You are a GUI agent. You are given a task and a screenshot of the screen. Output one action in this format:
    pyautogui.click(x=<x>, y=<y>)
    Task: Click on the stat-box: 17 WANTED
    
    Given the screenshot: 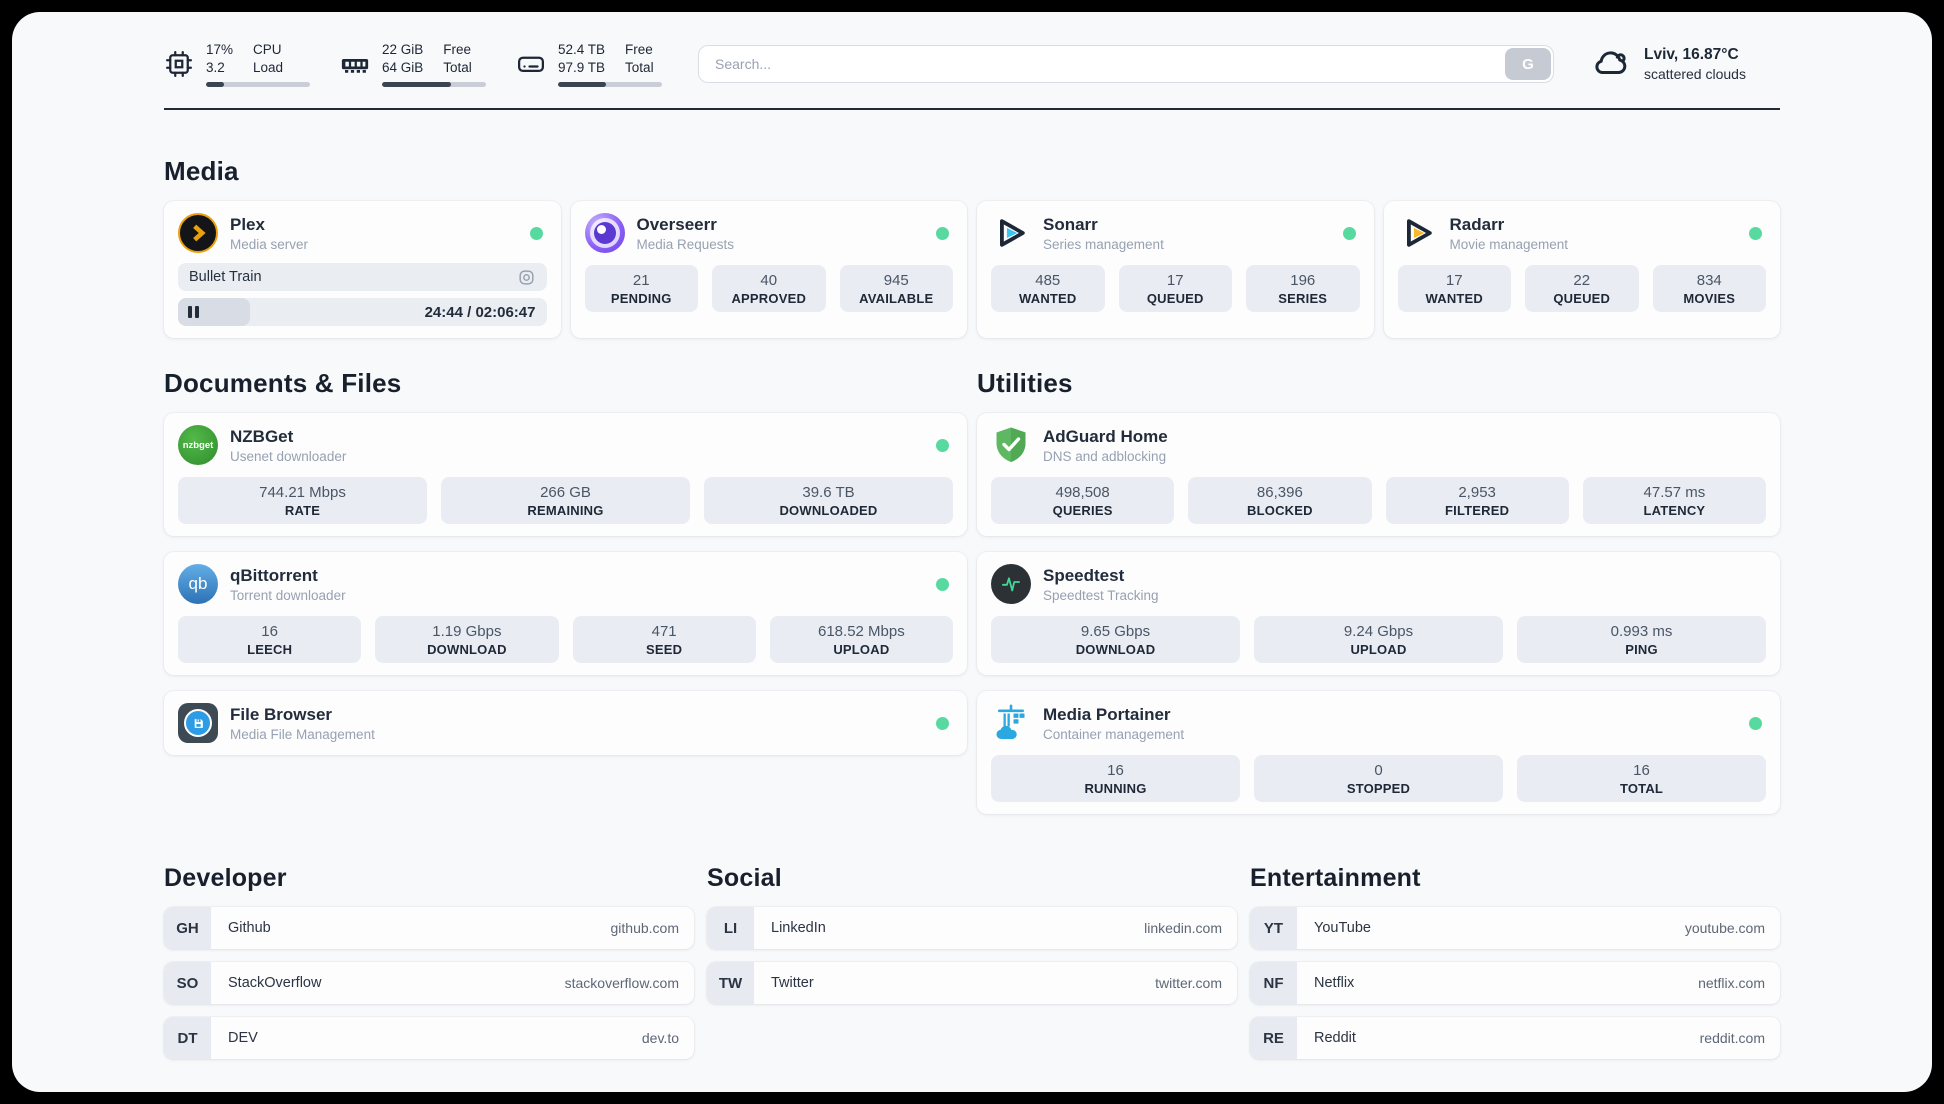 What is the action you would take?
    pyautogui.click(x=1454, y=288)
    